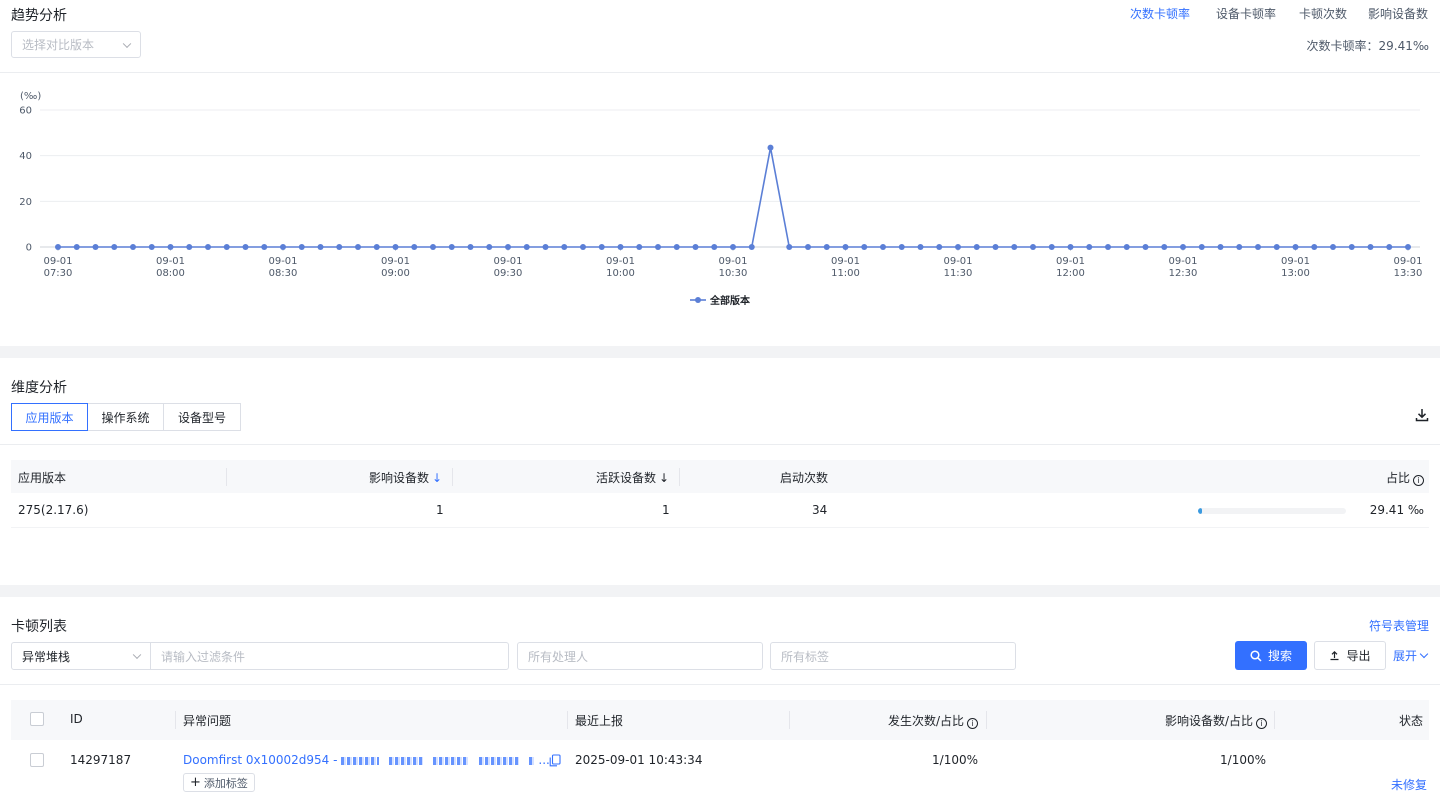  I want to click on search-button: 搜索, so click(1271, 655).